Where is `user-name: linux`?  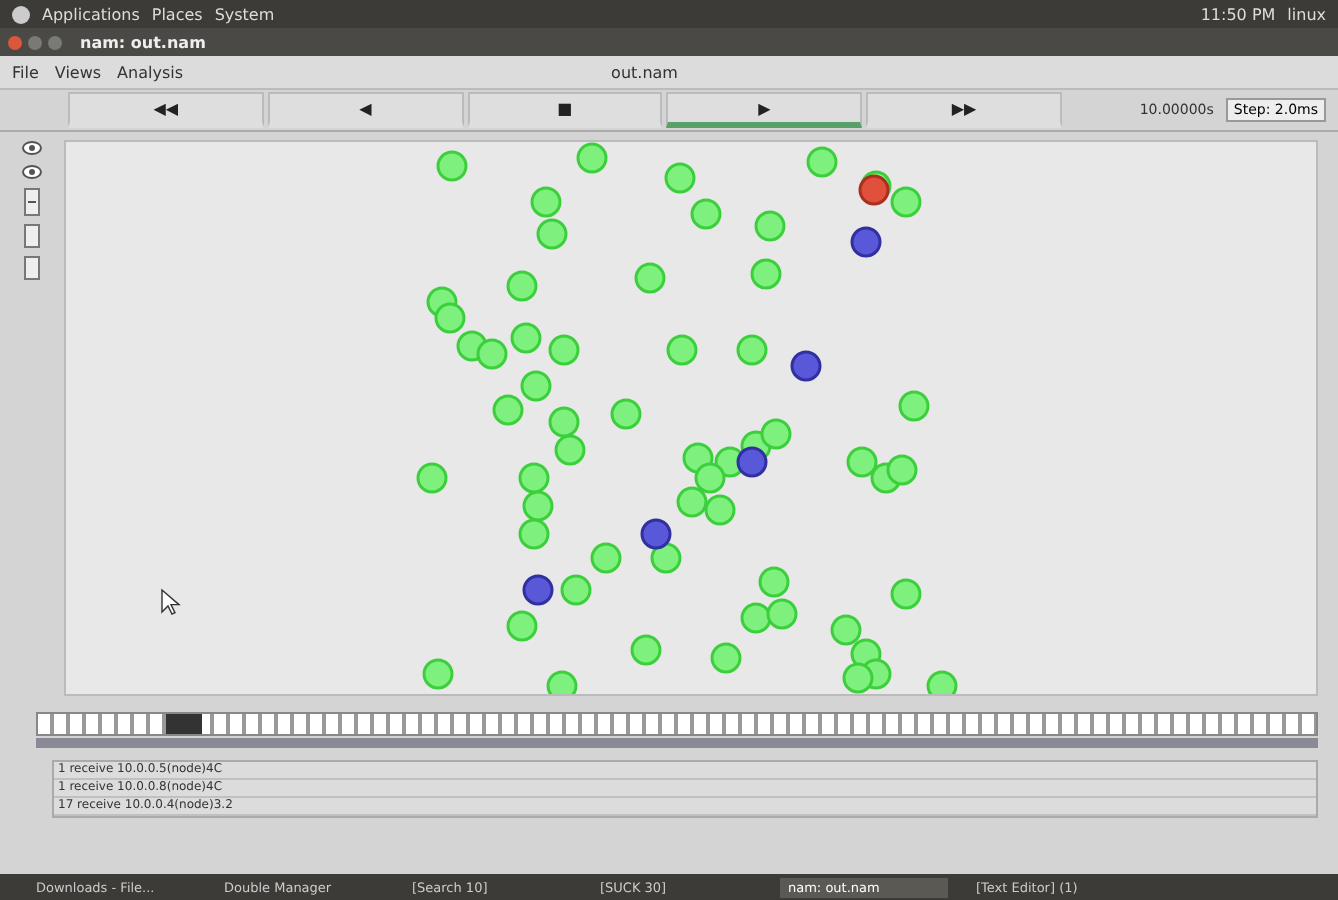 user-name: linux is located at coordinates (1306, 14).